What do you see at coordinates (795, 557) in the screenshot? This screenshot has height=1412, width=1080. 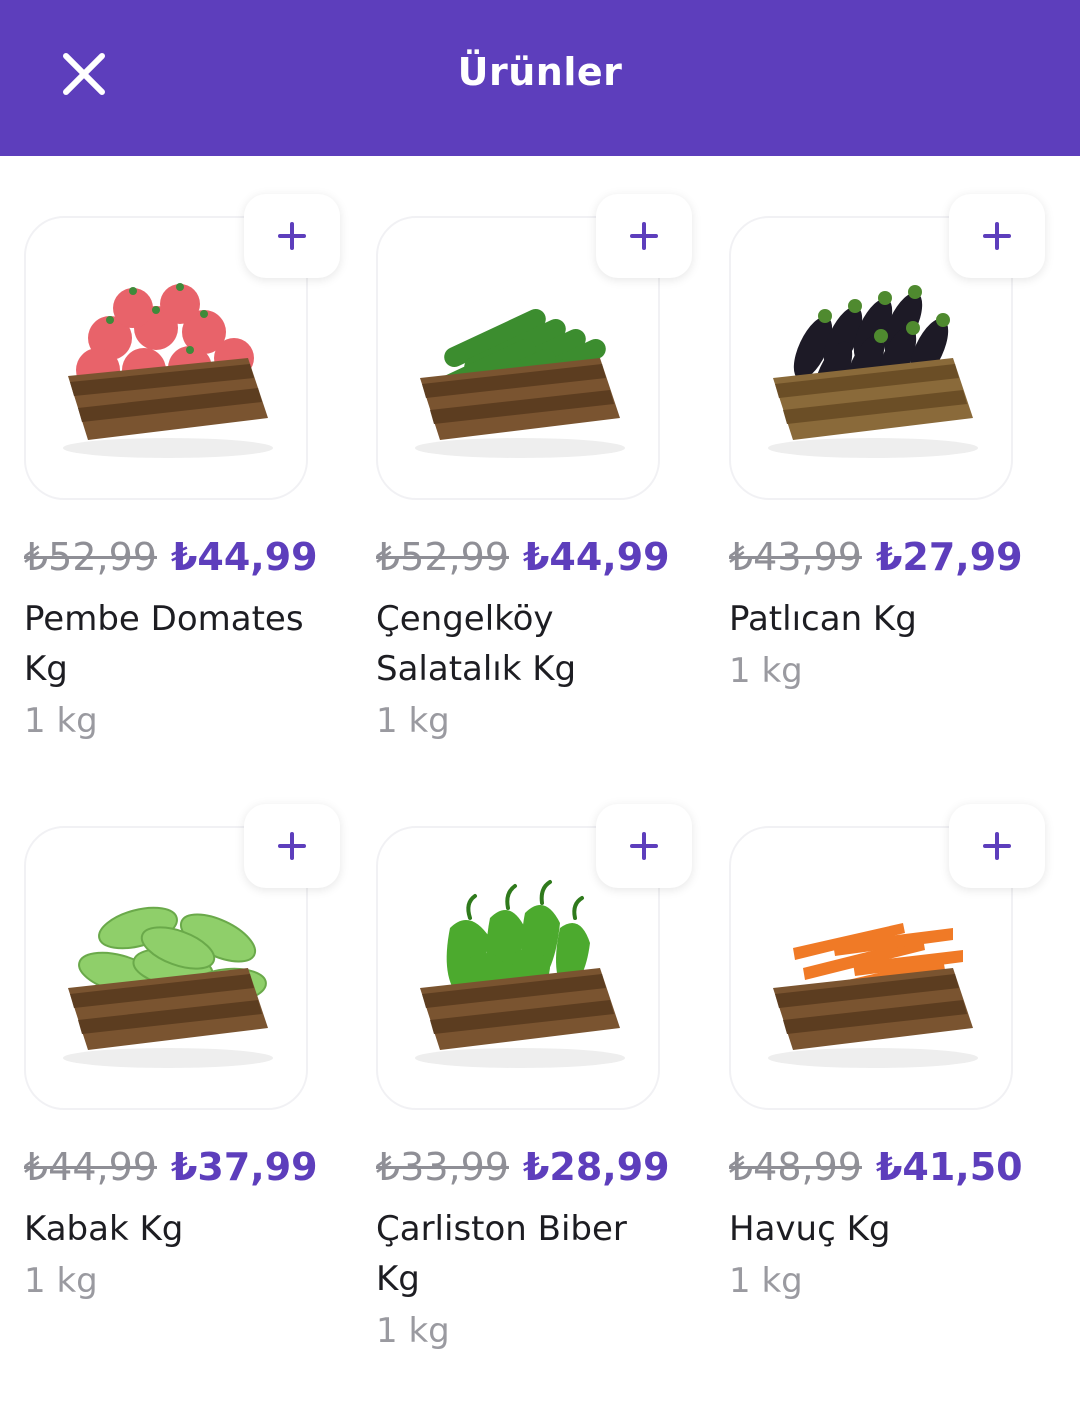 I see `old-price: ₺43,99` at bounding box center [795, 557].